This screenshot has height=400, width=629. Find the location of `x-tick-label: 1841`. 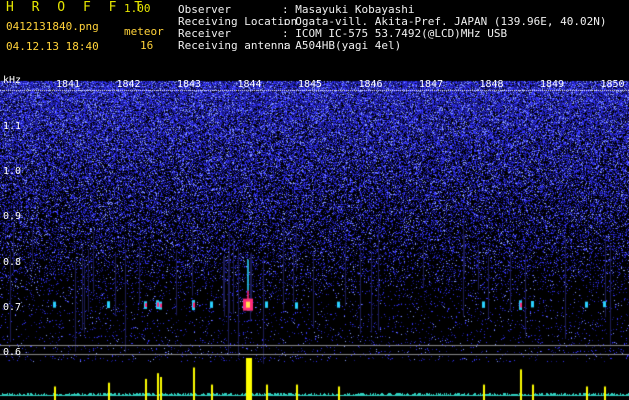

x-tick-label: 1841 is located at coordinates (68, 84).